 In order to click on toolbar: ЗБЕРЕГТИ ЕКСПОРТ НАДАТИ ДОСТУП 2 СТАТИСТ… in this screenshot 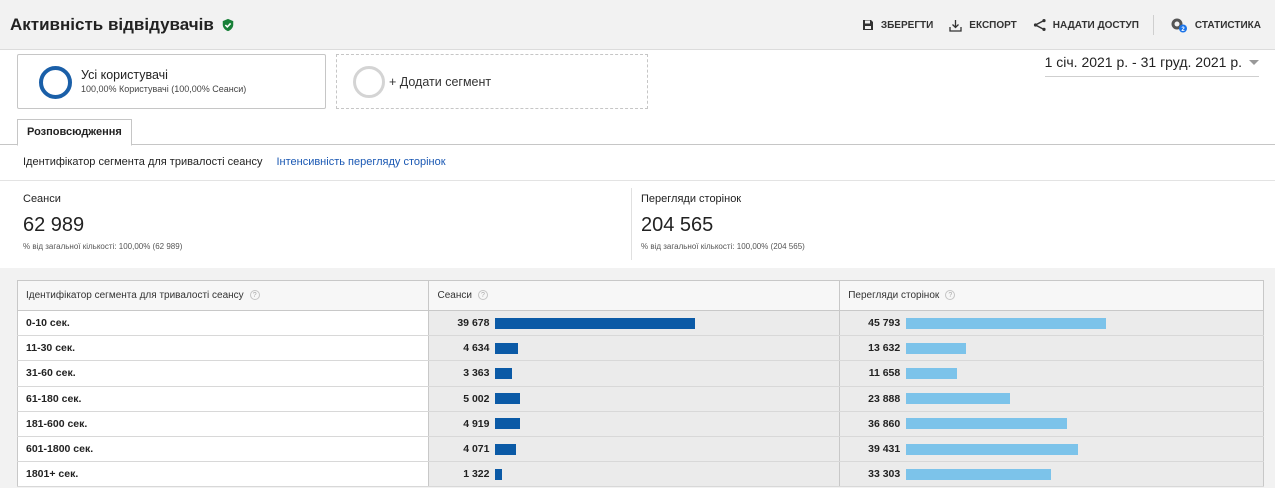, I will do `click(1053, 25)`.